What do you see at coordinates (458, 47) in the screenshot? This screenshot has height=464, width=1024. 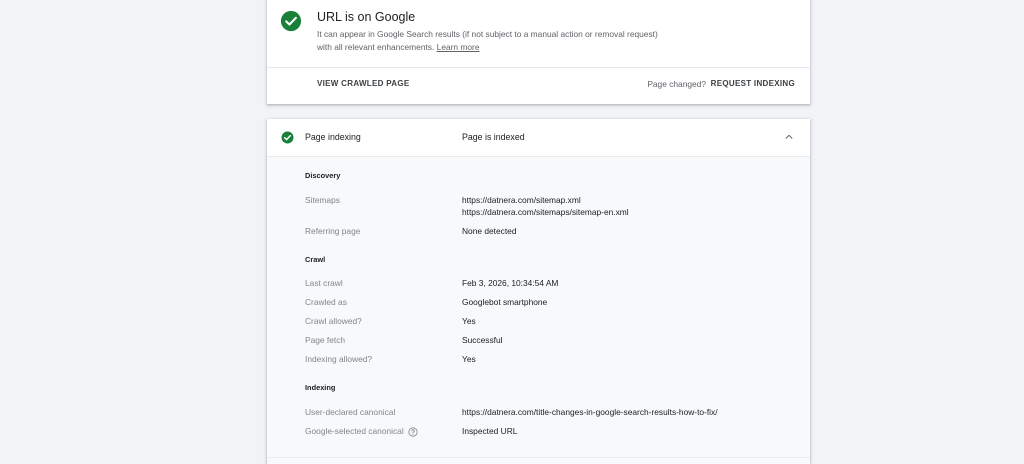 I see `learn-more-link: Learn more` at bounding box center [458, 47].